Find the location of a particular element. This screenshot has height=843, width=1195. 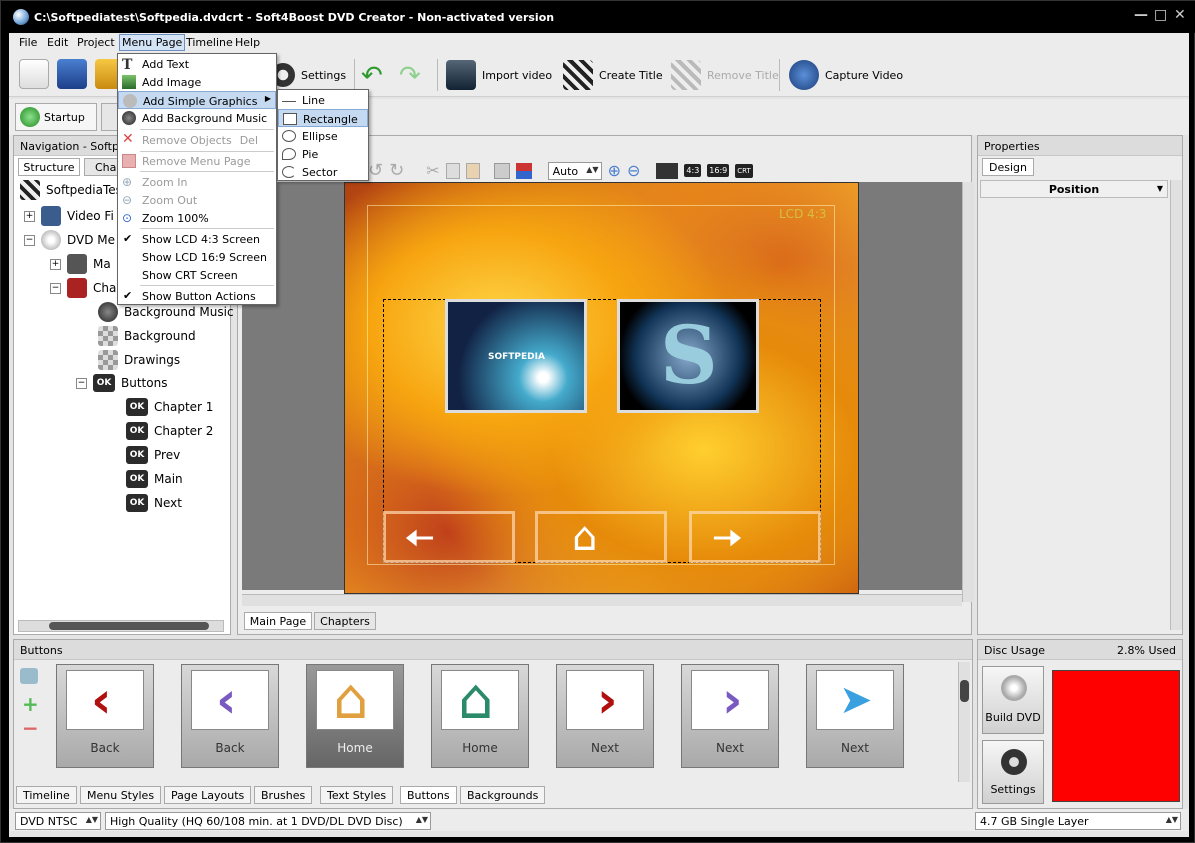

video-format-select: DVD NTSC ▲▼ is located at coordinates (58, 821).